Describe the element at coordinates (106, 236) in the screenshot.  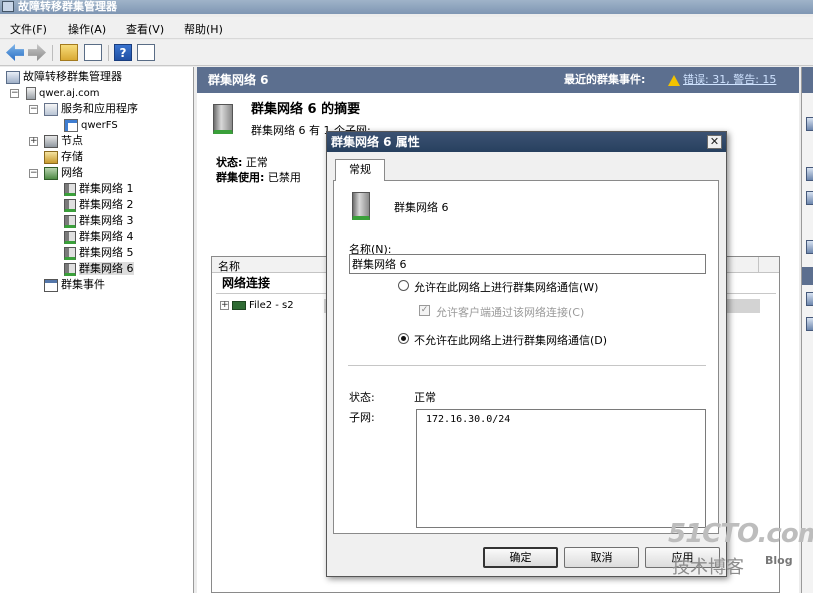
I see `tree-network-label: 群集网络 4` at that location.